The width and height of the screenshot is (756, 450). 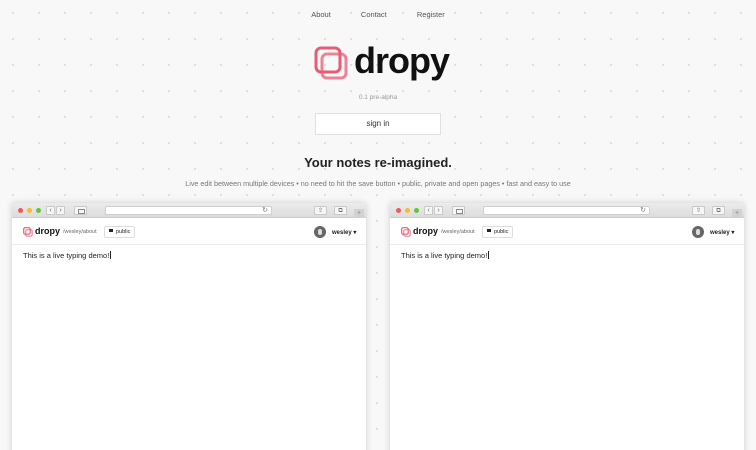 I want to click on top-navigation: About Contact Register, so click(x=378, y=14).